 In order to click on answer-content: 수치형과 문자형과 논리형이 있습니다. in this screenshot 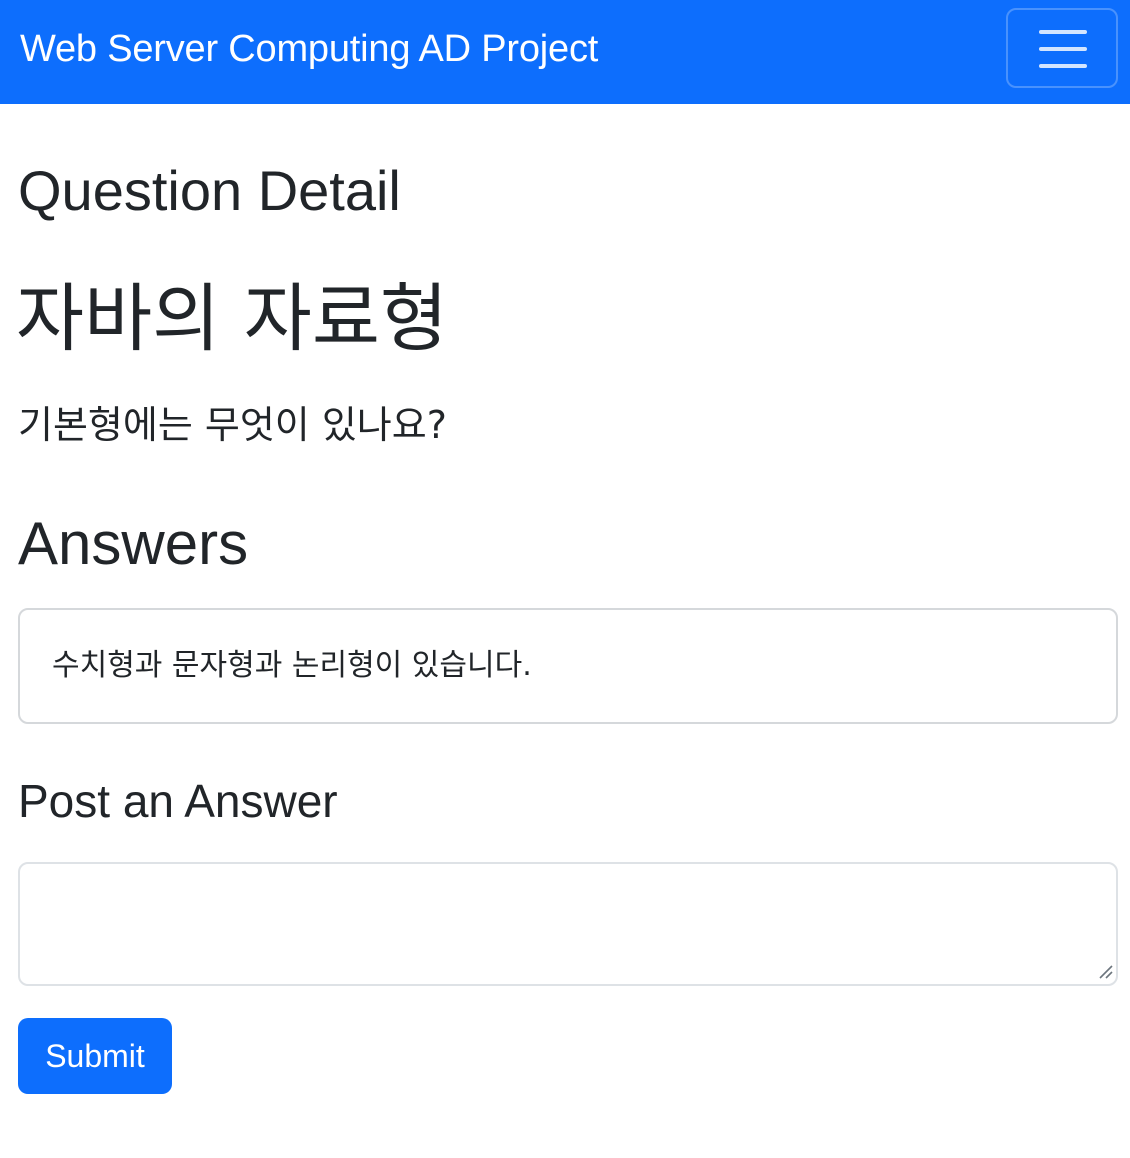, I will do `click(292, 665)`.